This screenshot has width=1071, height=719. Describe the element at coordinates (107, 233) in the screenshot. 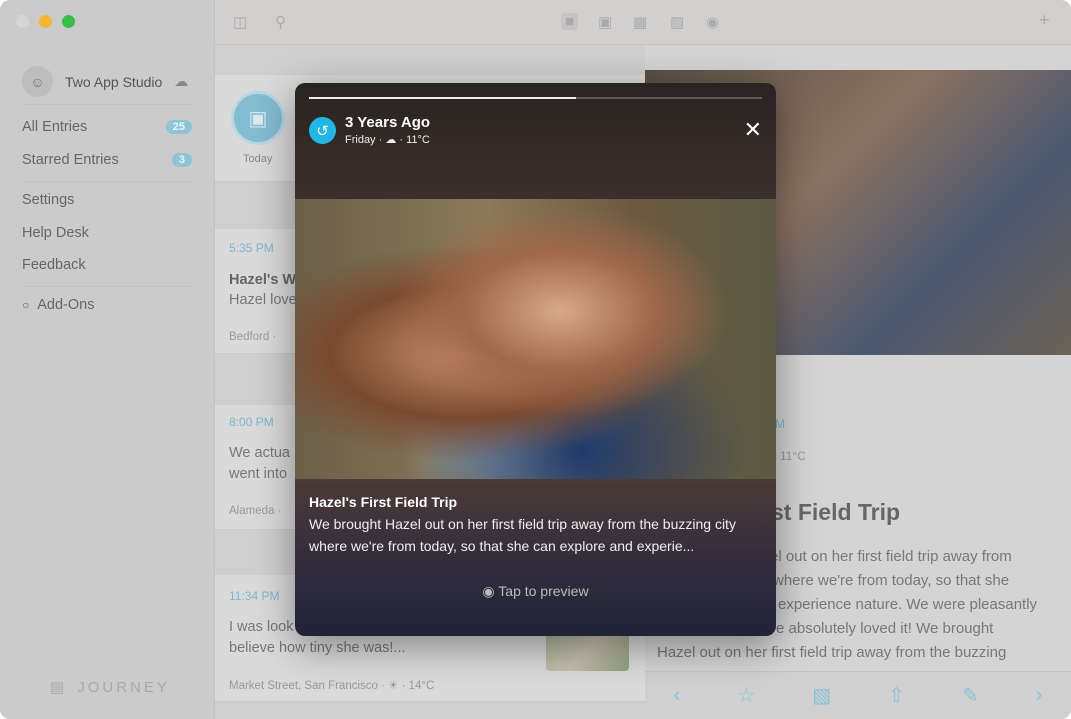

I see `sidebar-item-help-desk: Help Desk` at that location.